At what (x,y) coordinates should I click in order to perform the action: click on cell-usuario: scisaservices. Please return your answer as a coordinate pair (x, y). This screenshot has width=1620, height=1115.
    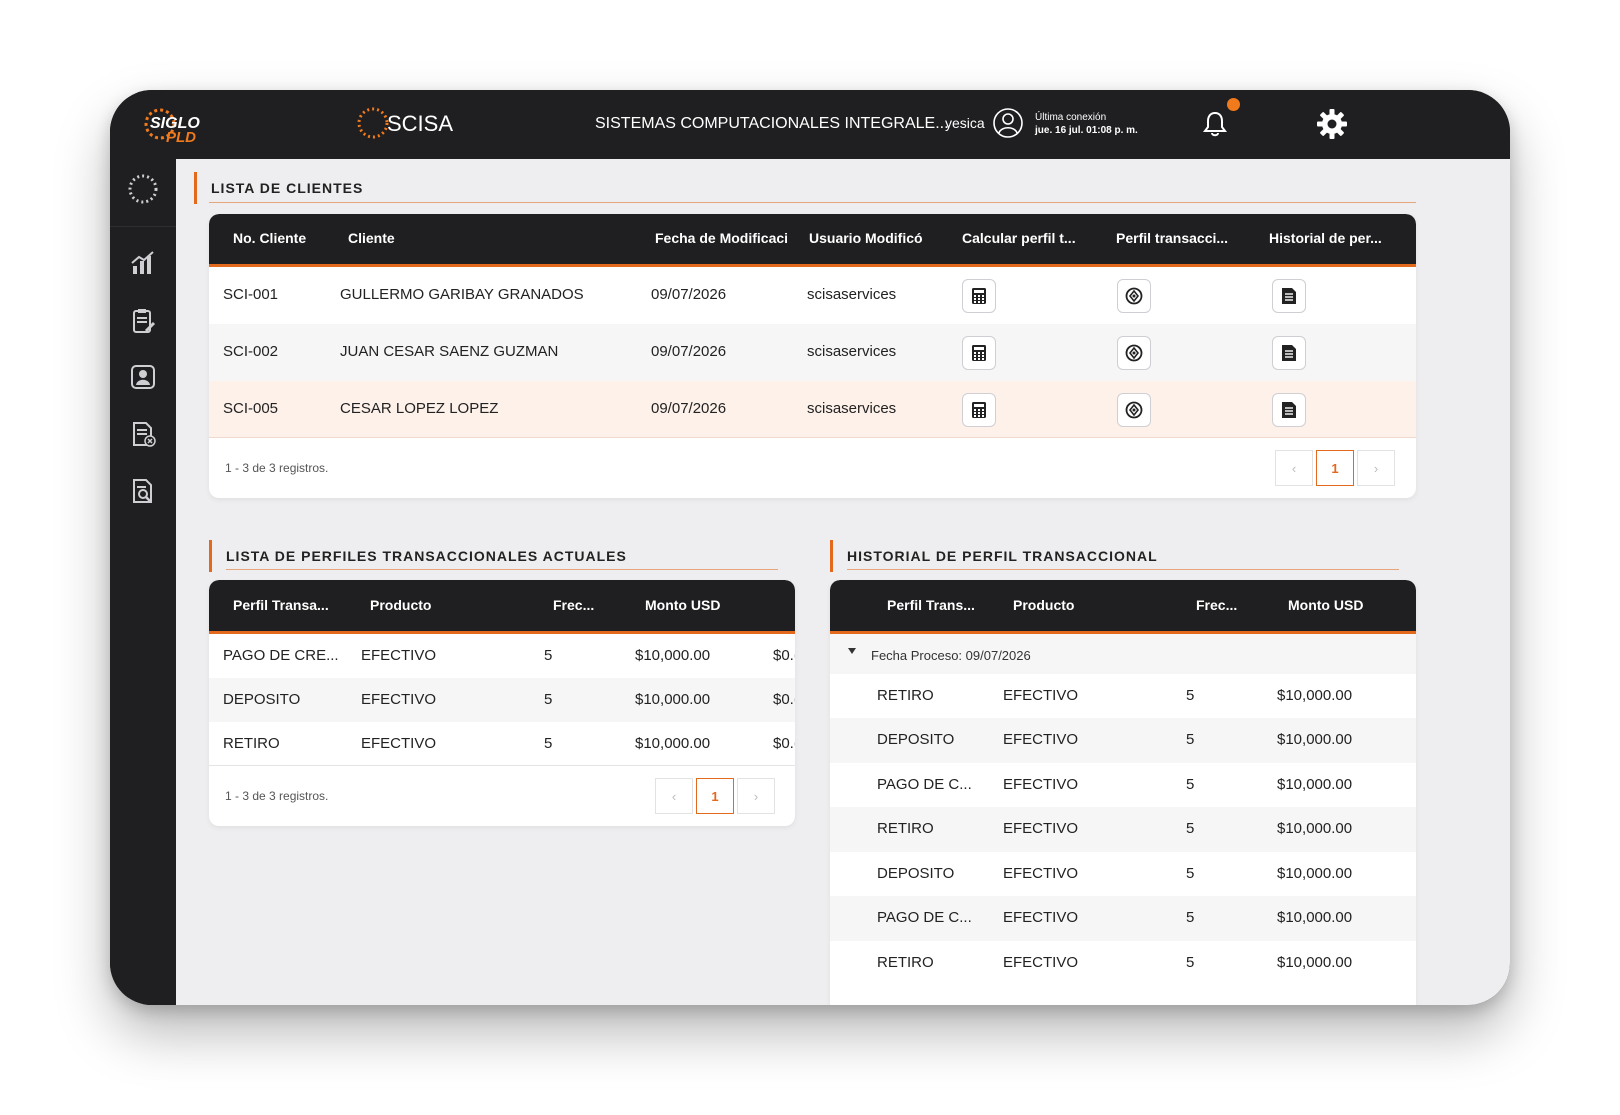
    Looking at the image, I should click on (852, 351).